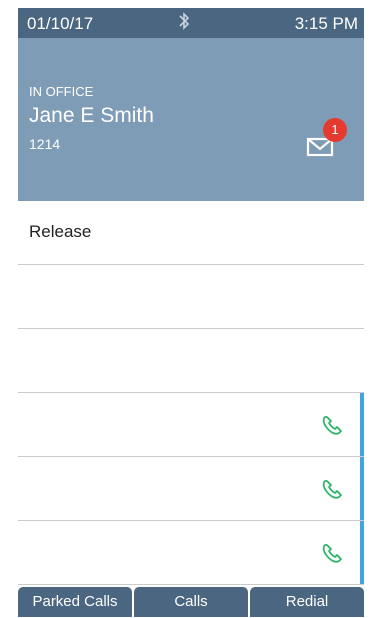 This screenshot has height=618, width=374. What do you see at coordinates (335, 130) in the screenshot?
I see `voicemail-count-badge: 1` at bounding box center [335, 130].